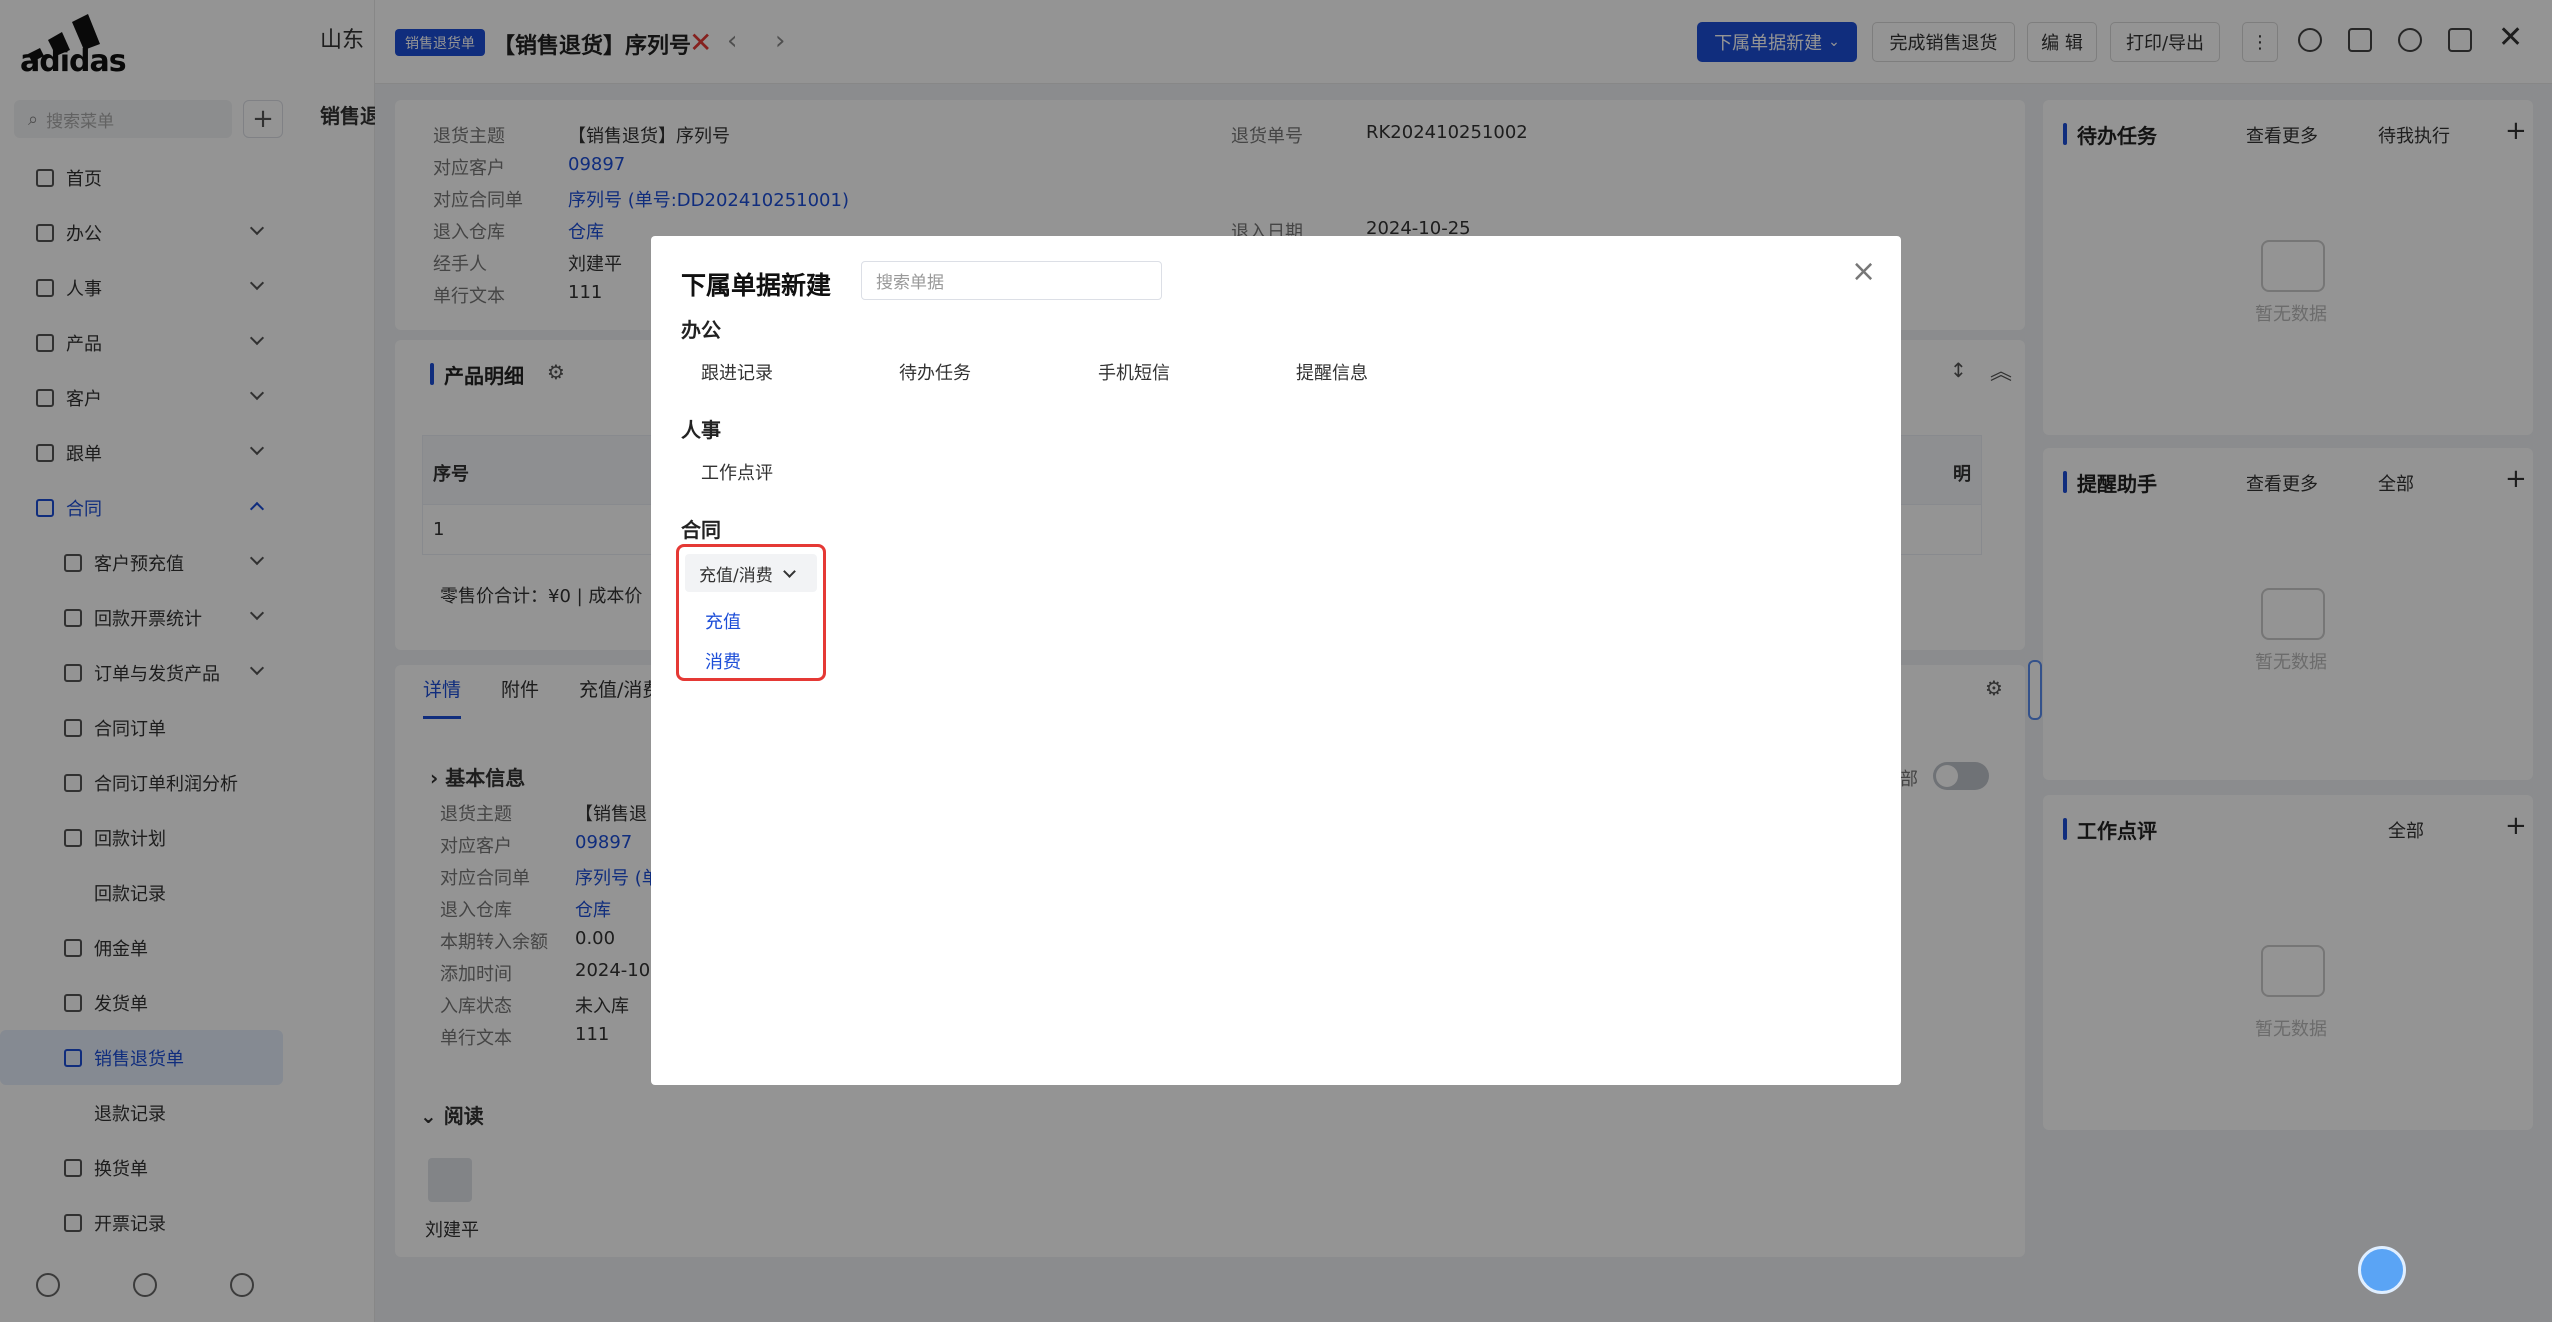  Describe the element at coordinates (1134, 372) in the screenshot. I see `item-sms: 手机短信` at that location.